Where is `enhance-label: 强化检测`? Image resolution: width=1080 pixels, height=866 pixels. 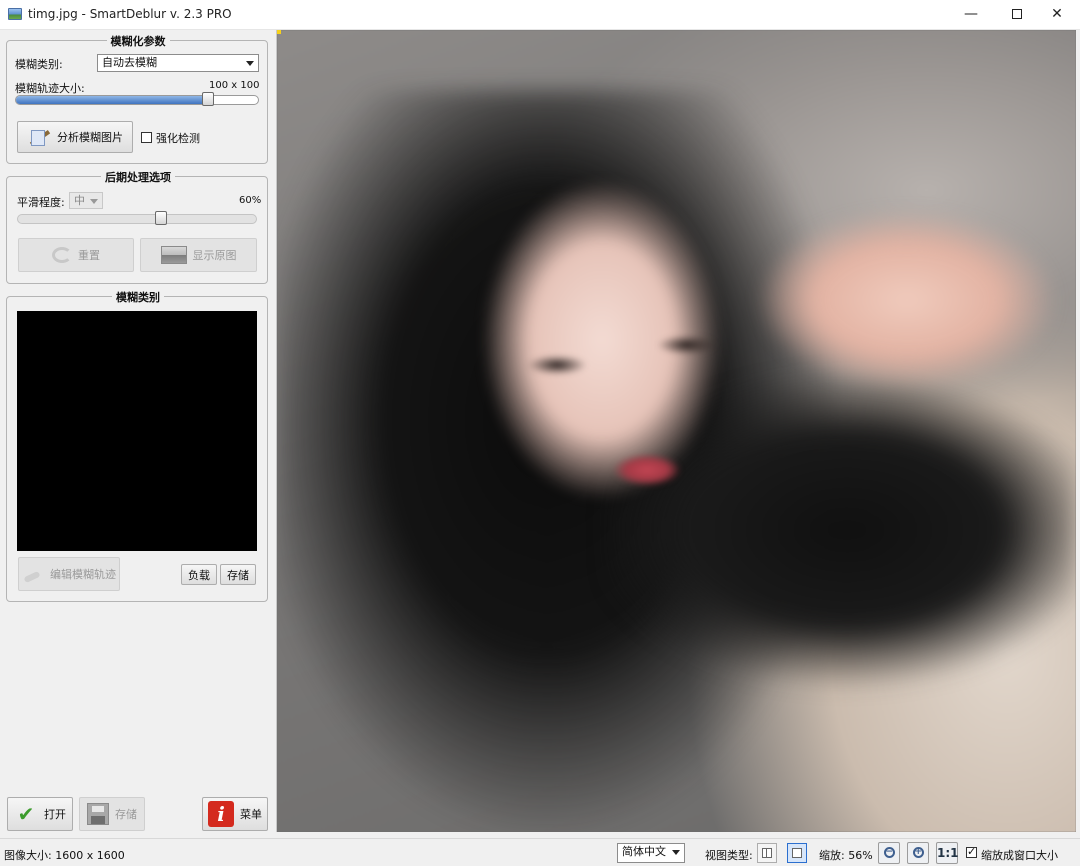 enhance-label: 强化检测 is located at coordinates (178, 138).